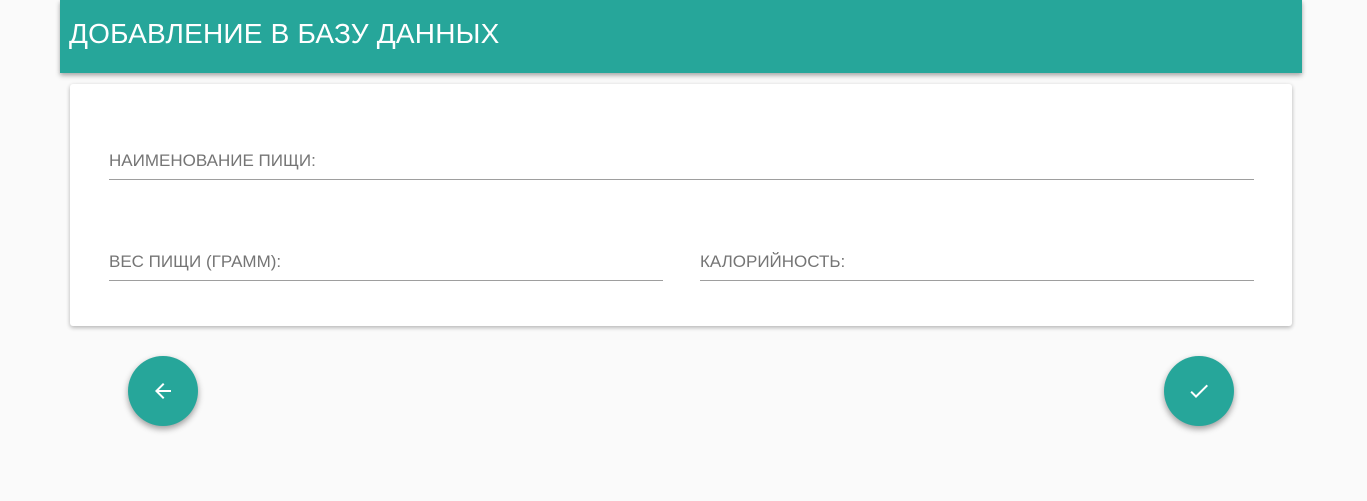 This screenshot has height=501, width=1367. I want to click on confirm-button, so click(1199, 391).